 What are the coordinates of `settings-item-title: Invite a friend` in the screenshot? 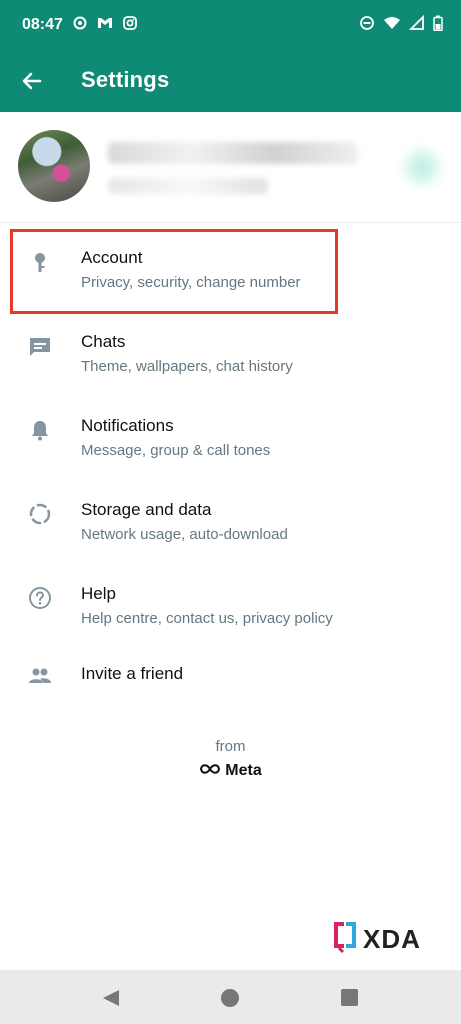 It's located at (132, 673).